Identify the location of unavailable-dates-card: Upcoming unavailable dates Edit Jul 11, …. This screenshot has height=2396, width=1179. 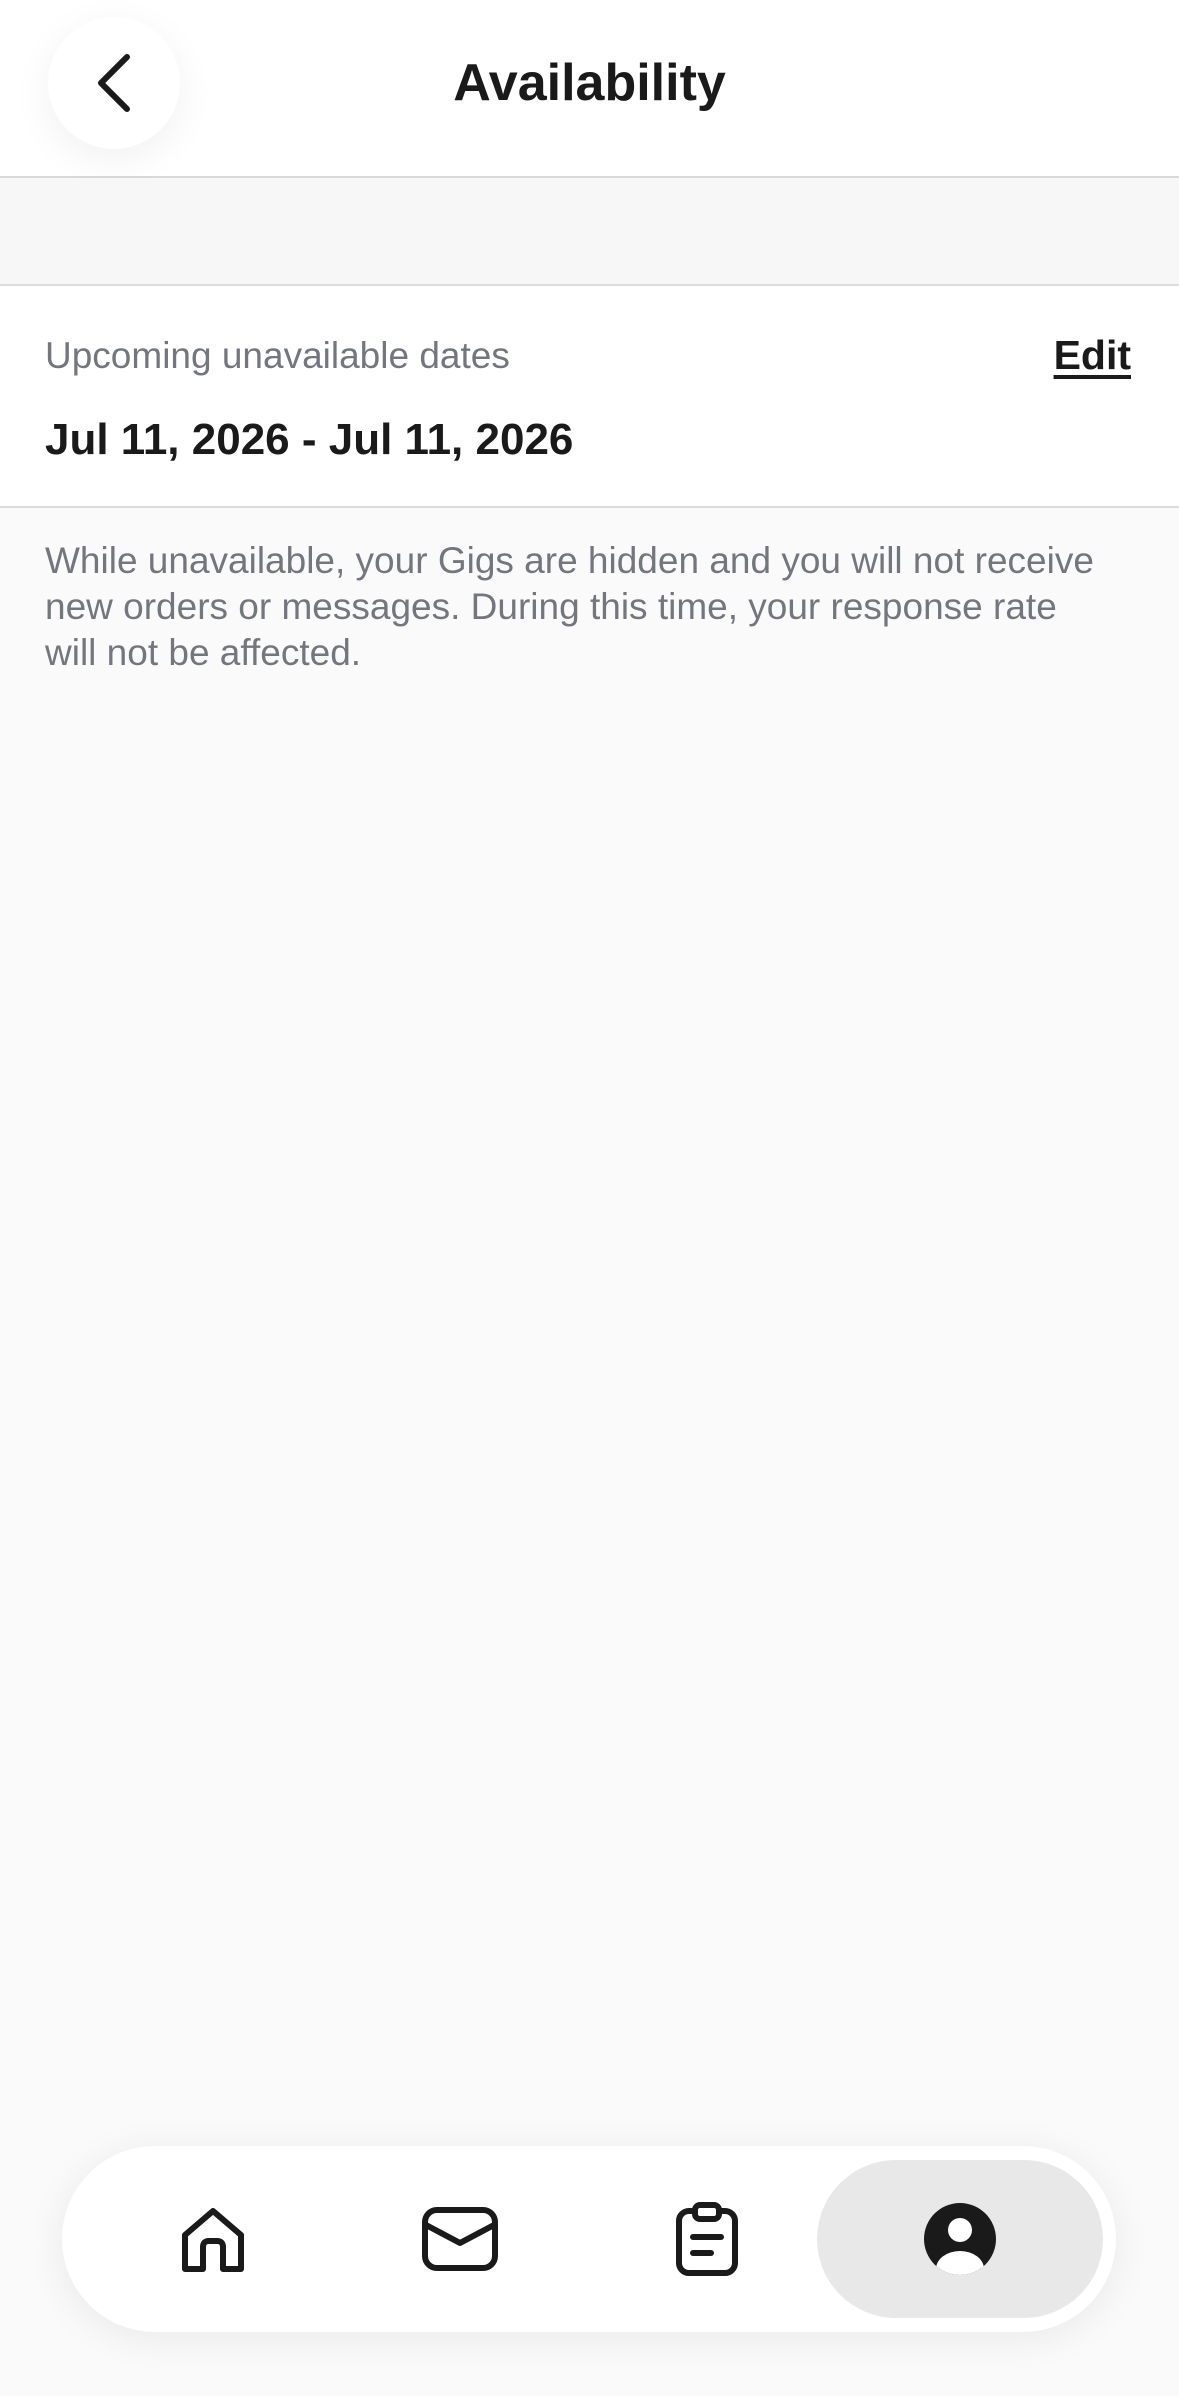
(589, 396).